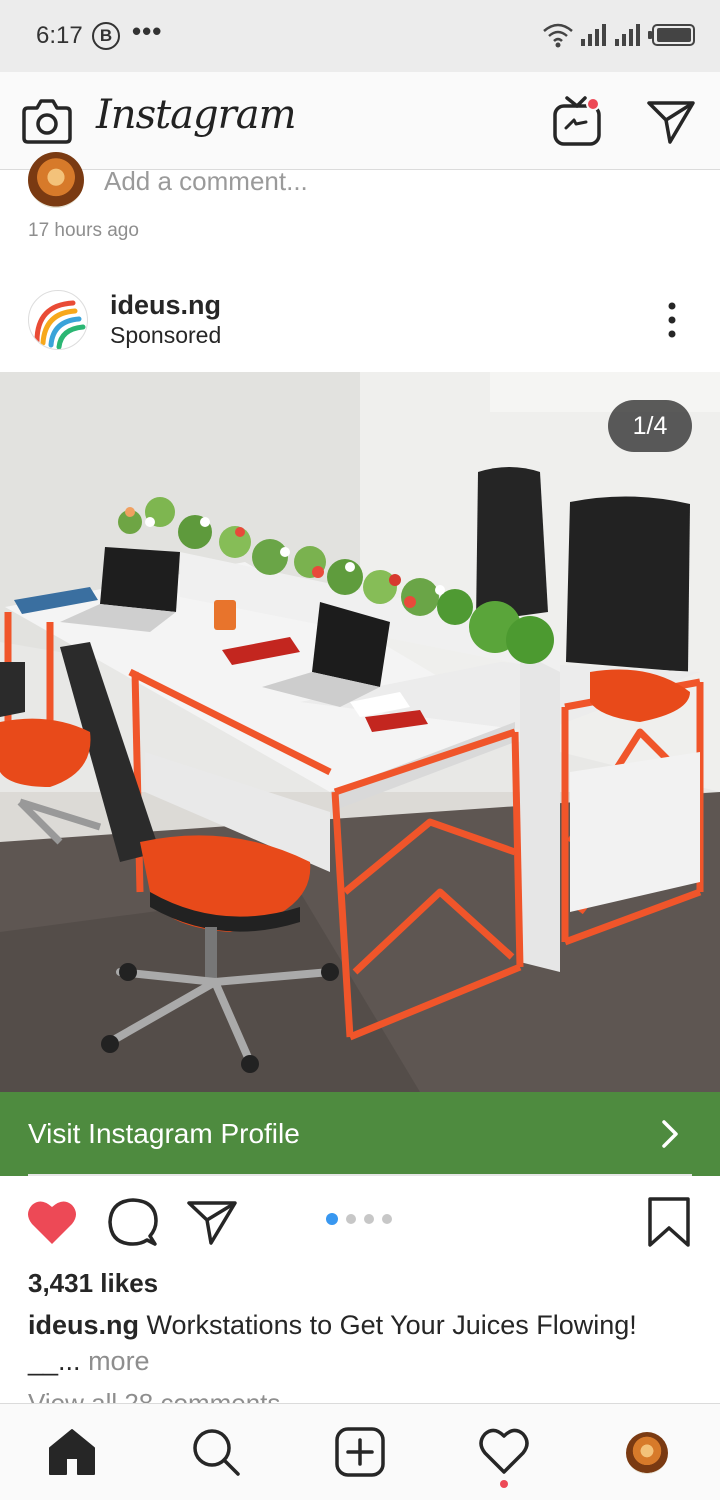  I want to click on battery-icon, so click(671, 35).